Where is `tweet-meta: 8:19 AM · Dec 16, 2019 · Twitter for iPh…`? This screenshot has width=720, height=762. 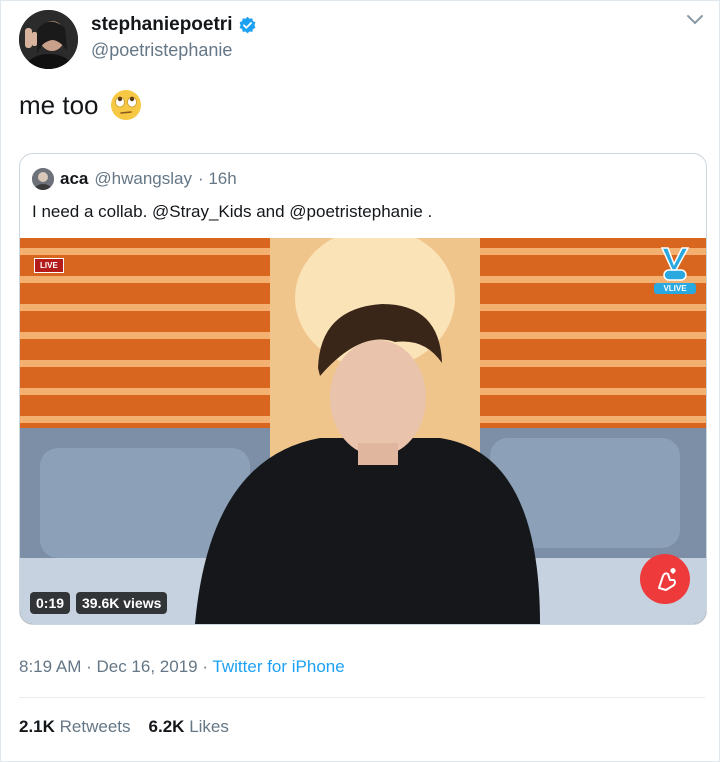
tweet-meta: 8:19 AM · Dec 16, 2019 · Twitter for iPh… is located at coordinates (182, 667).